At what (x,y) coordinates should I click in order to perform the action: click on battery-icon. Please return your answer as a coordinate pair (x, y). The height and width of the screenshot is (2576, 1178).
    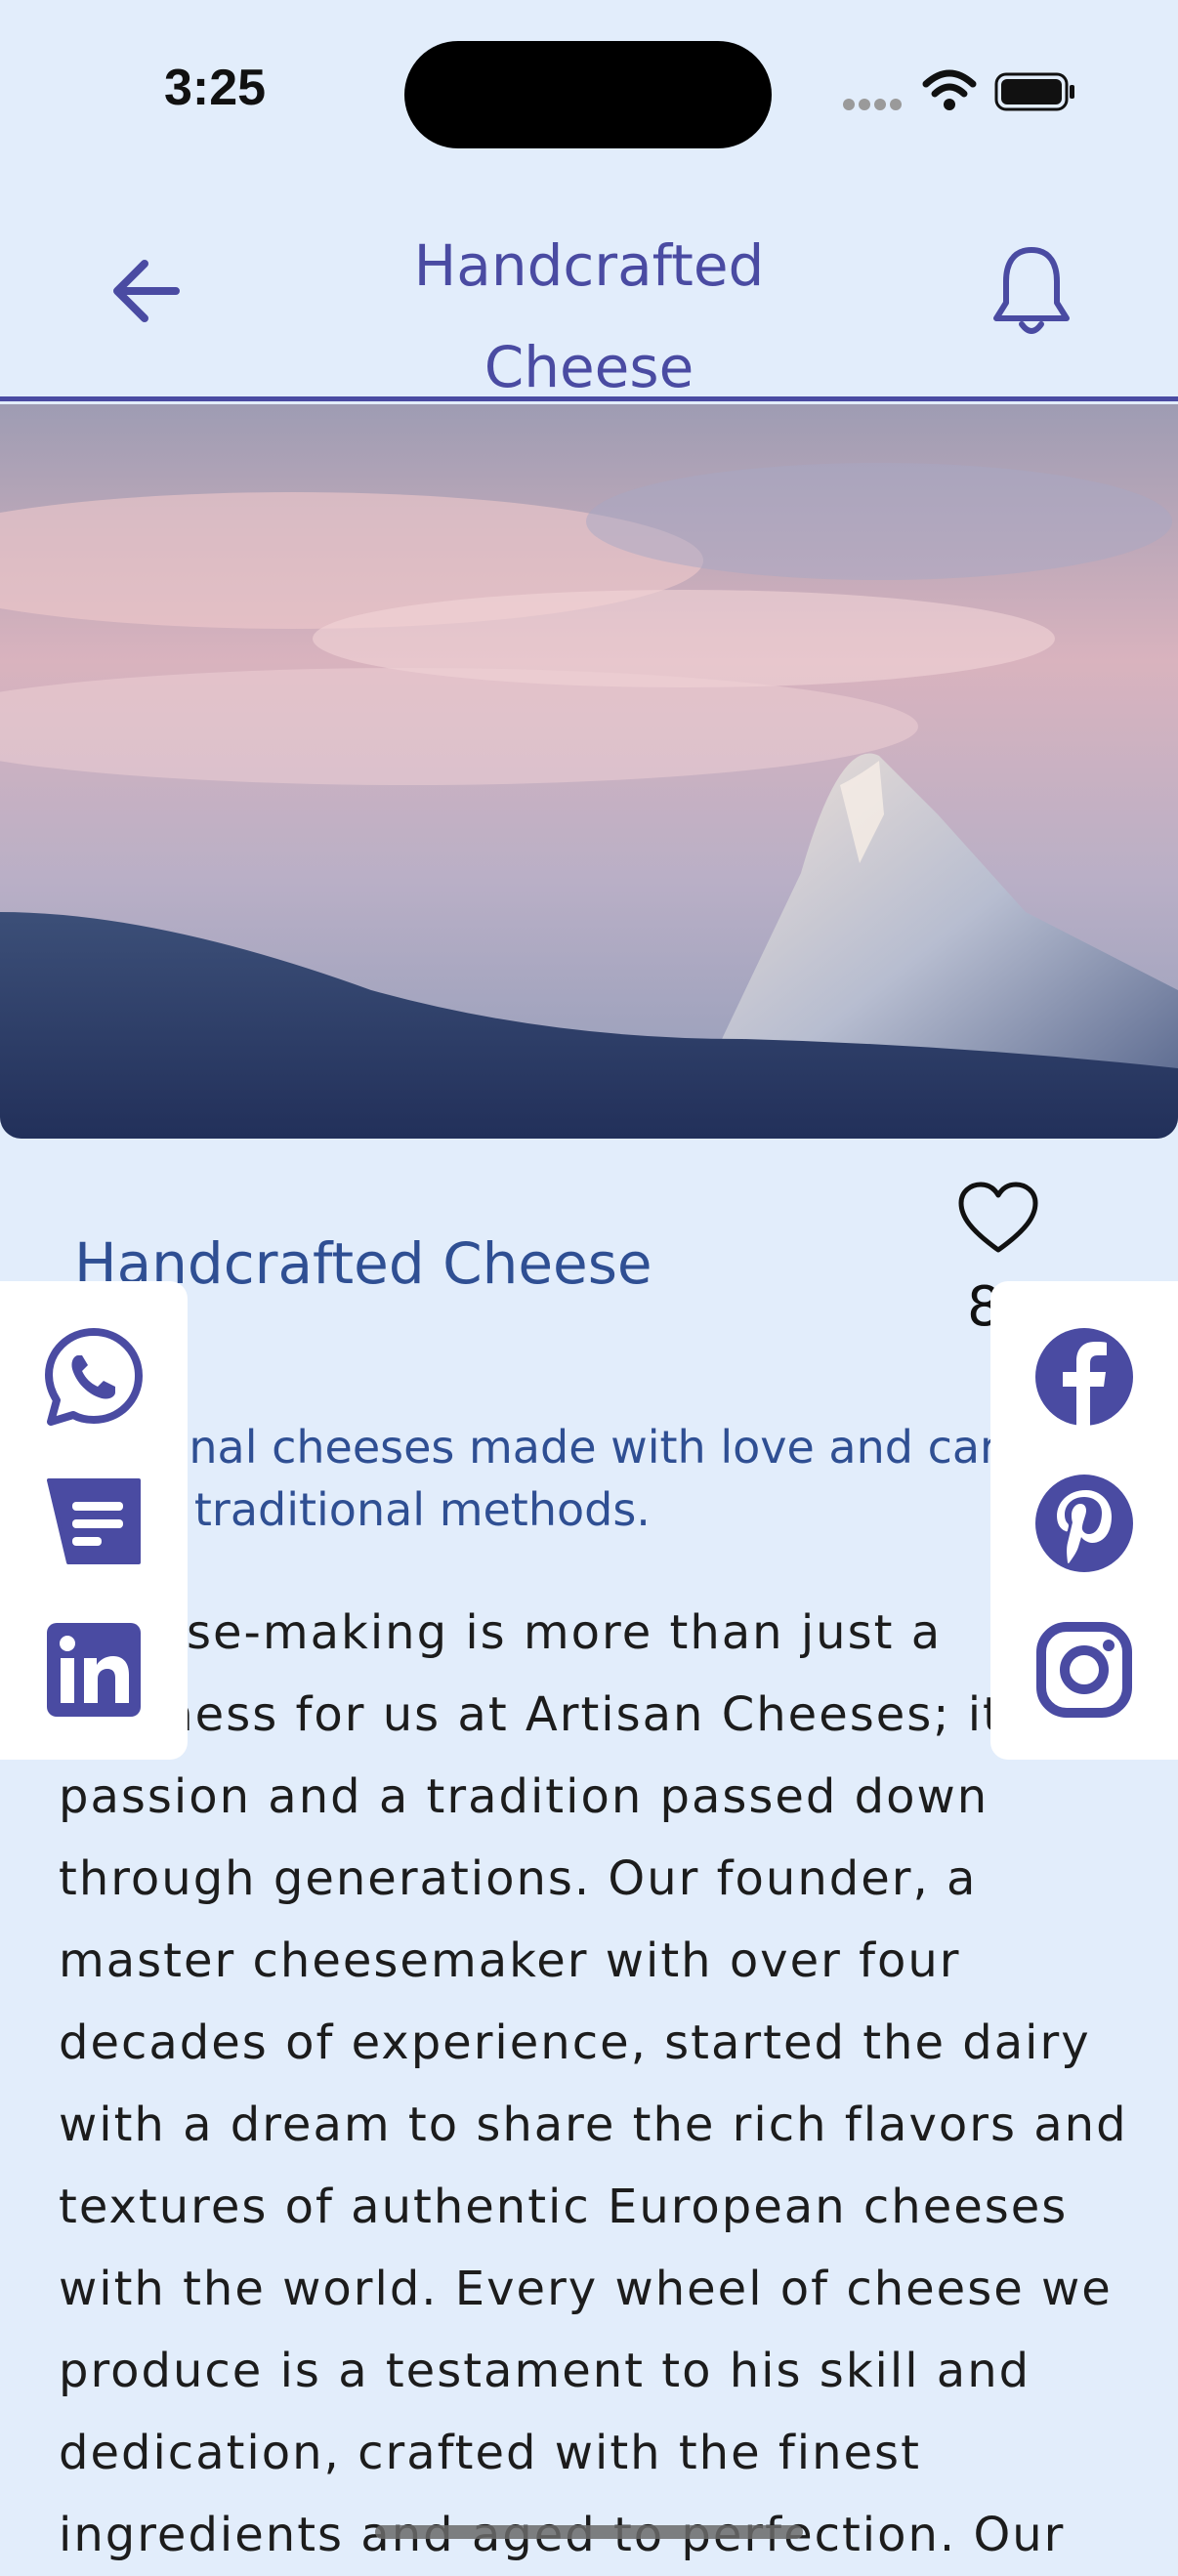
    Looking at the image, I should click on (1034, 91).